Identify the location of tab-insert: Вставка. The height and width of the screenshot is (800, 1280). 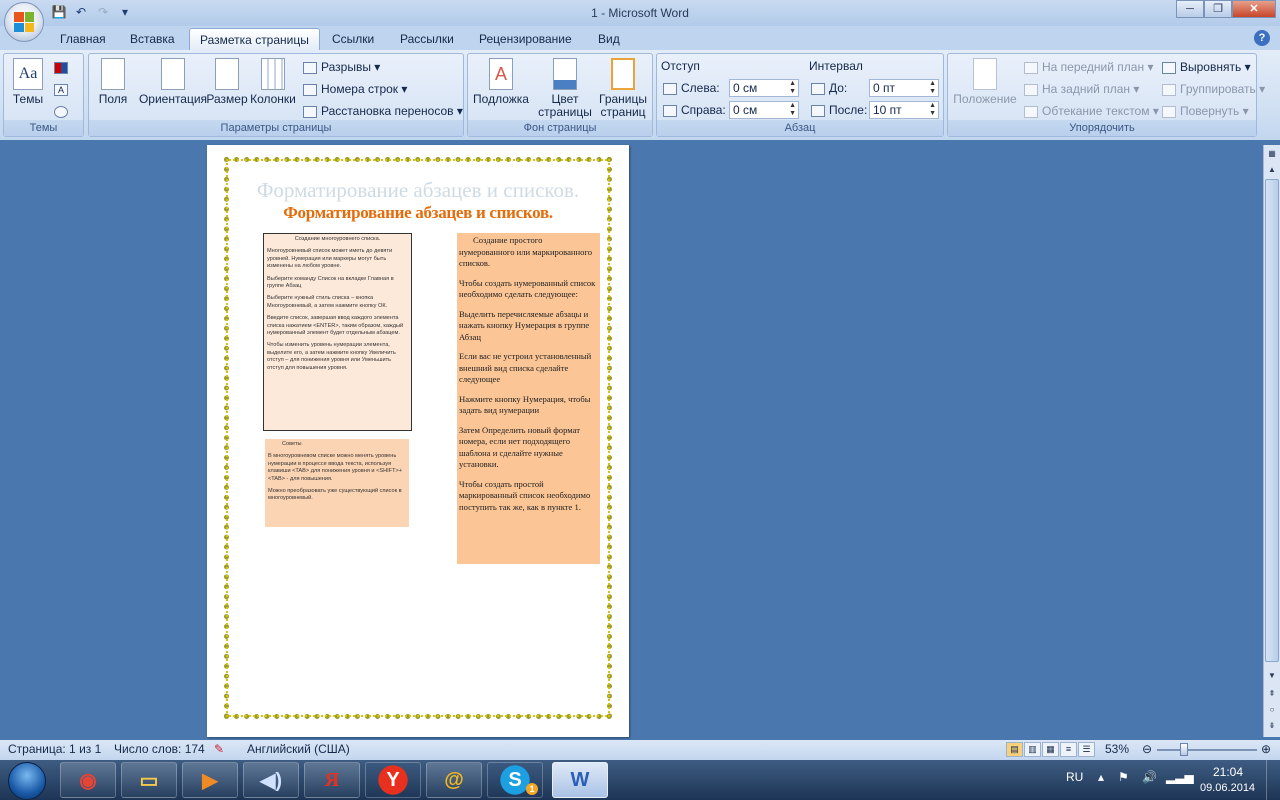
(152, 39).